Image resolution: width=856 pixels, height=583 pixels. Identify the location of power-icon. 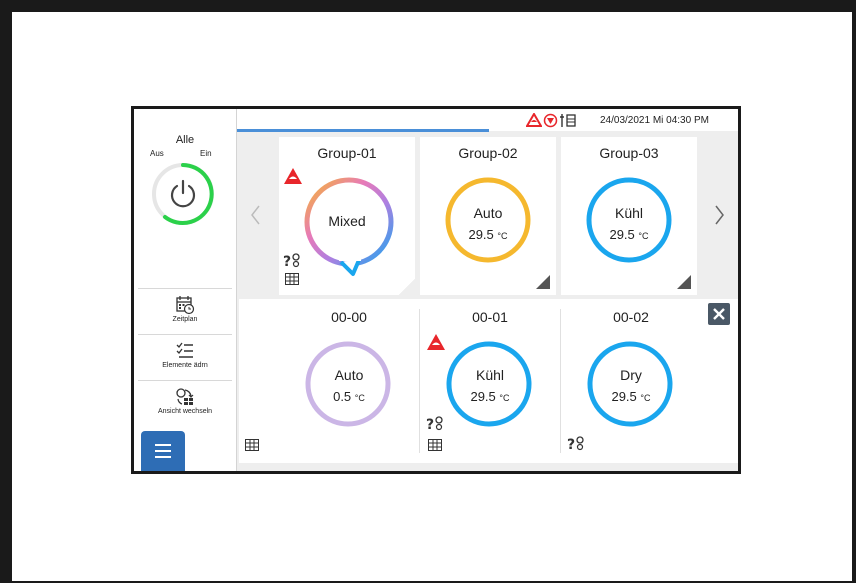
(183, 194).